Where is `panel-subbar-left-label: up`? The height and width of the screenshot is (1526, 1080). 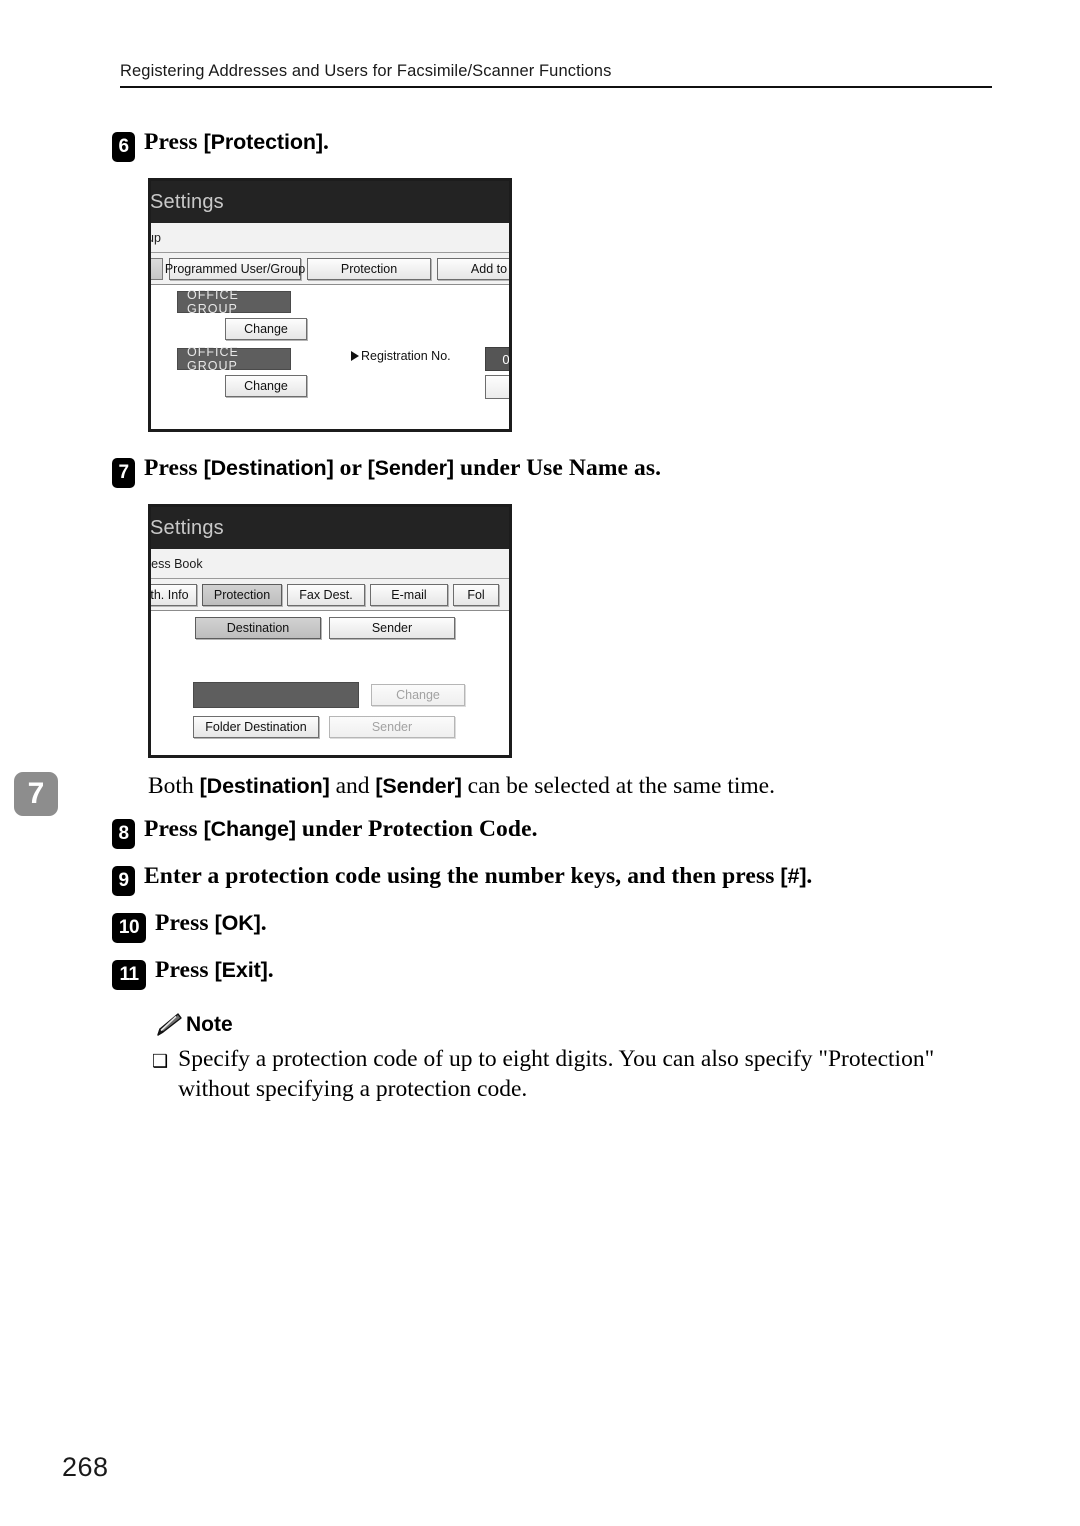 panel-subbar-left-label: up is located at coordinates (154, 237).